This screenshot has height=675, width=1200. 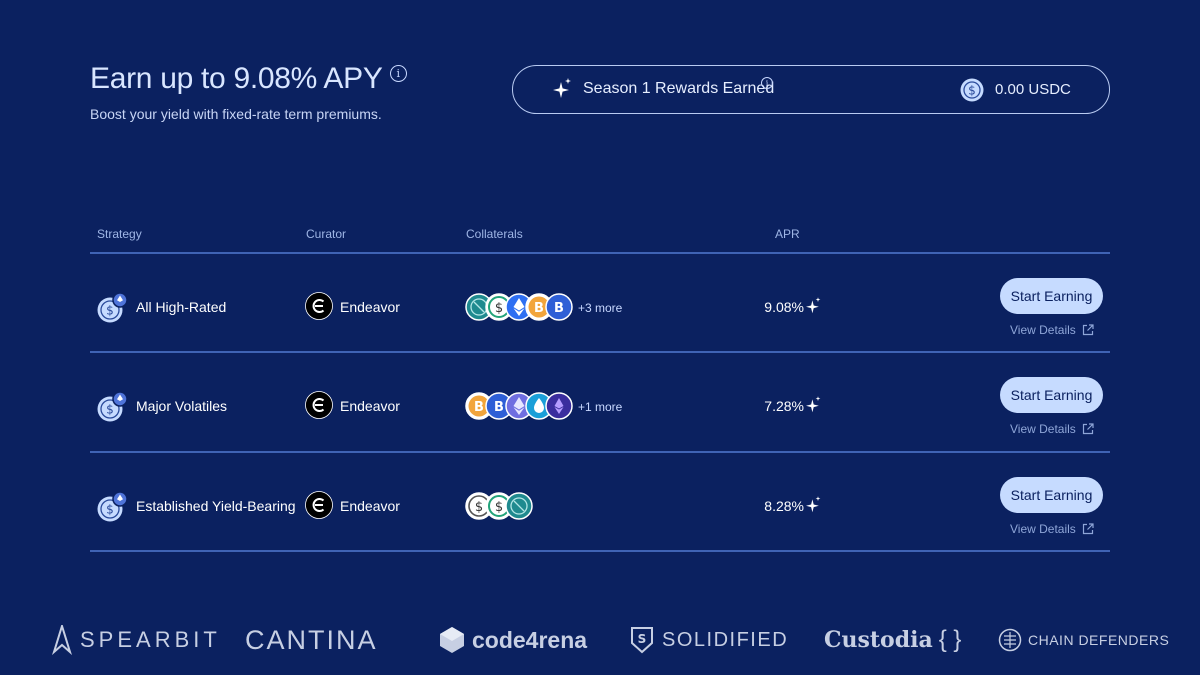 What do you see at coordinates (452, 640) in the screenshot?
I see `code4rena-icon` at bounding box center [452, 640].